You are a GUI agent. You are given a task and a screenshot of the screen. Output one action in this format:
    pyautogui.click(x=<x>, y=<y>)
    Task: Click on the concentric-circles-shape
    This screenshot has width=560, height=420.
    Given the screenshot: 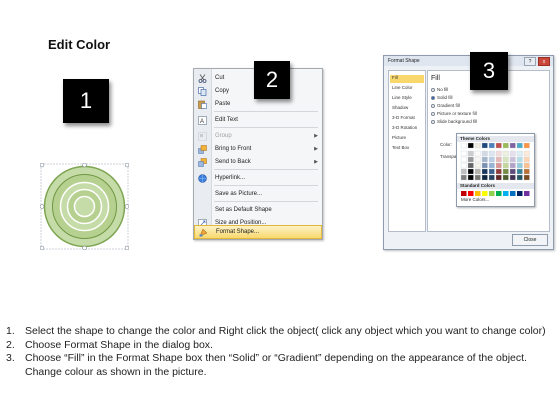 What is the action you would take?
    pyautogui.click(x=84, y=206)
    